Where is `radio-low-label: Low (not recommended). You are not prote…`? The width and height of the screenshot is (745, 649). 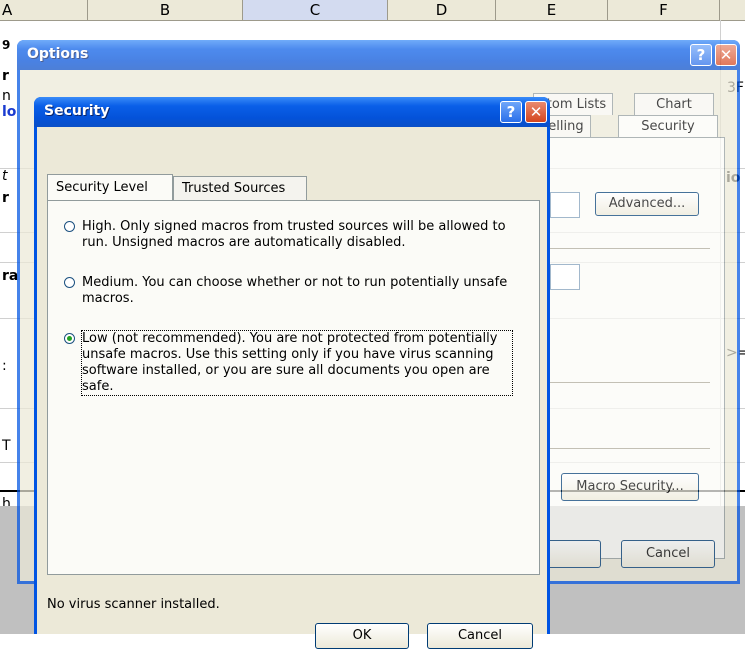 radio-low-label: Low (not recommended). You are not prote… is located at coordinates (297, 363).